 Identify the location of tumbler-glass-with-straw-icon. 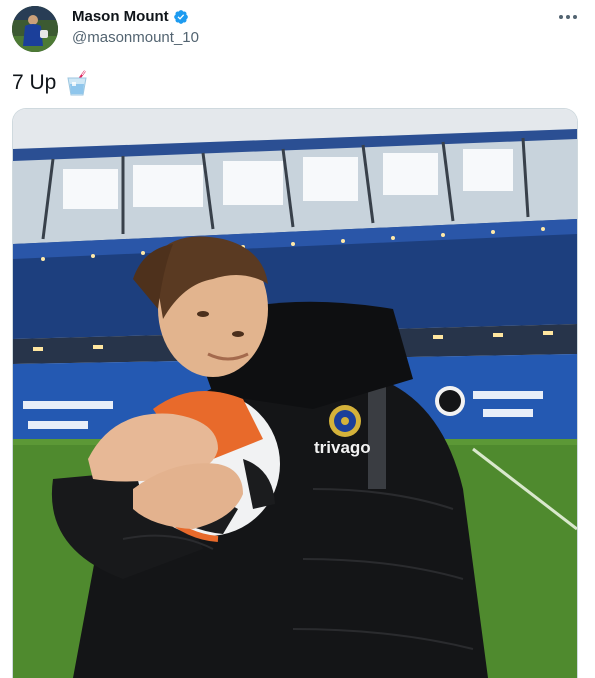
(77, 83).